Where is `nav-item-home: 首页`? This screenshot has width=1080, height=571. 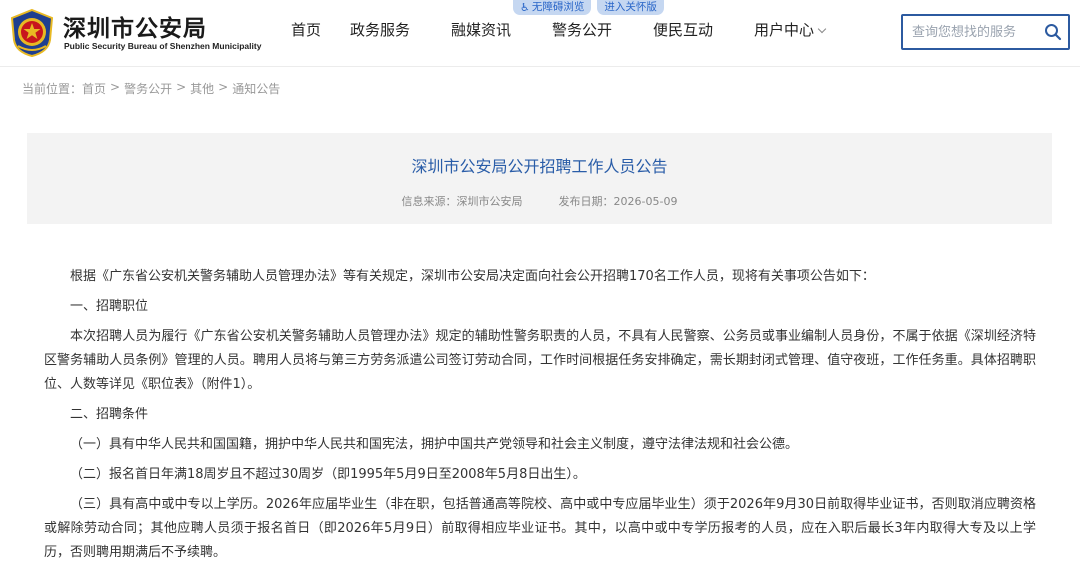
nav-item-home: 首页 is located at coordinates (320, 30).